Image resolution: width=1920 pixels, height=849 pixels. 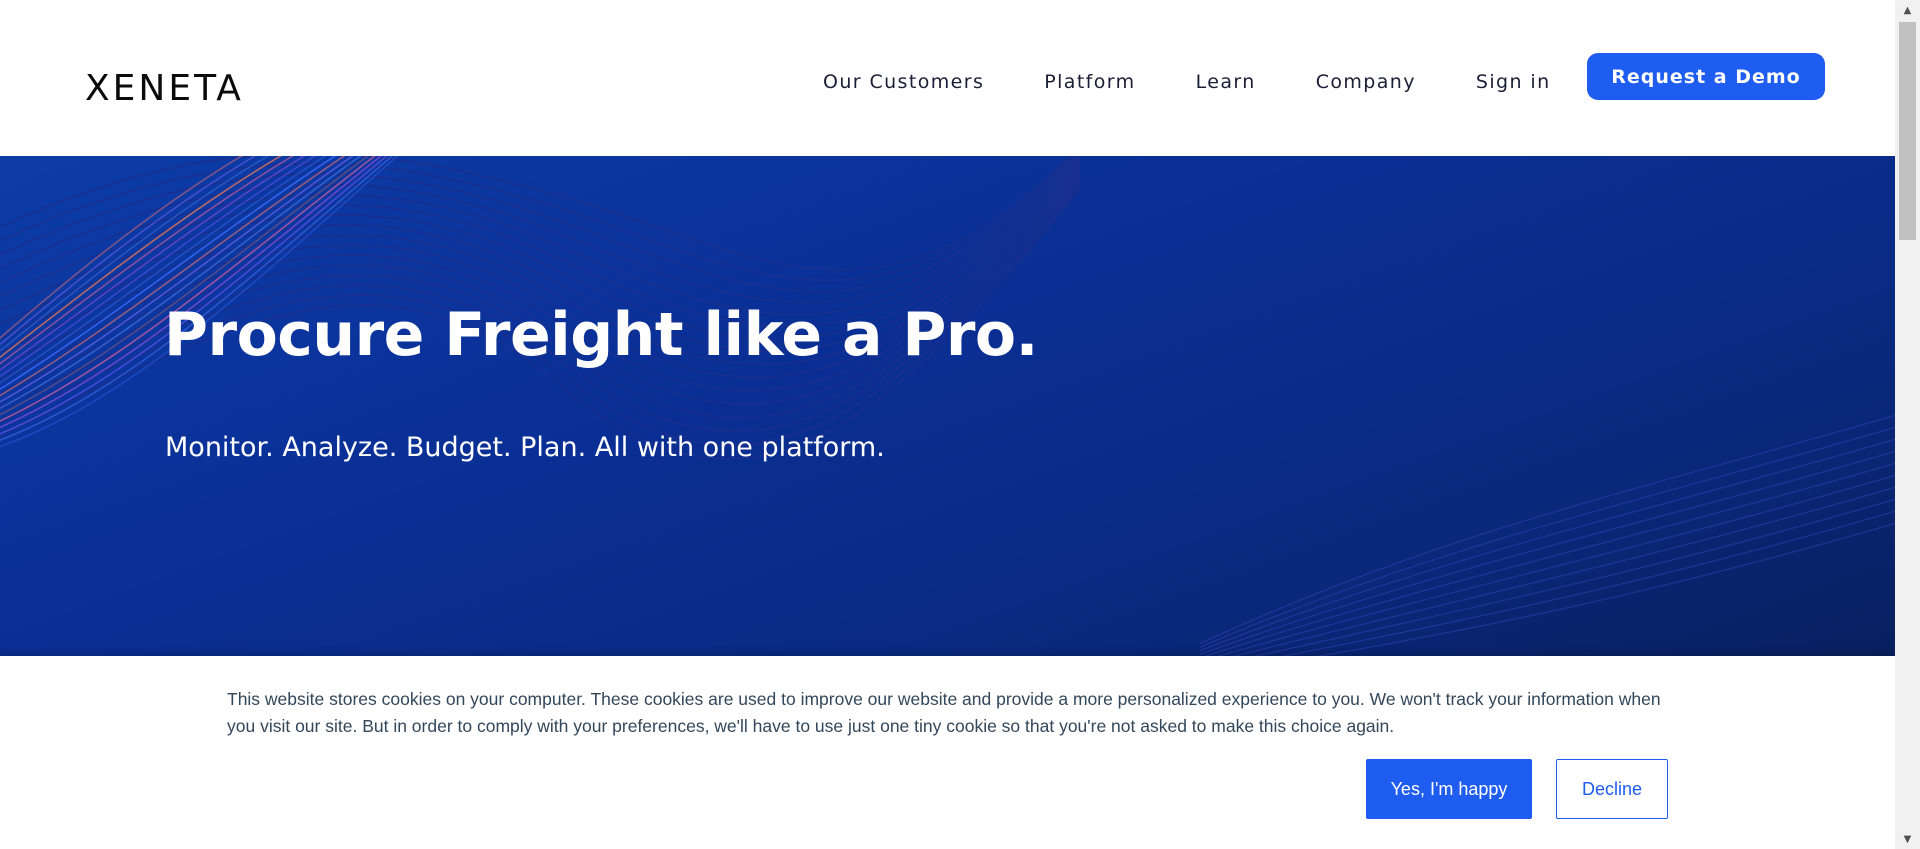 I want to click on nav-item-our-customers: Our Customers, so click(x=903, y=82).